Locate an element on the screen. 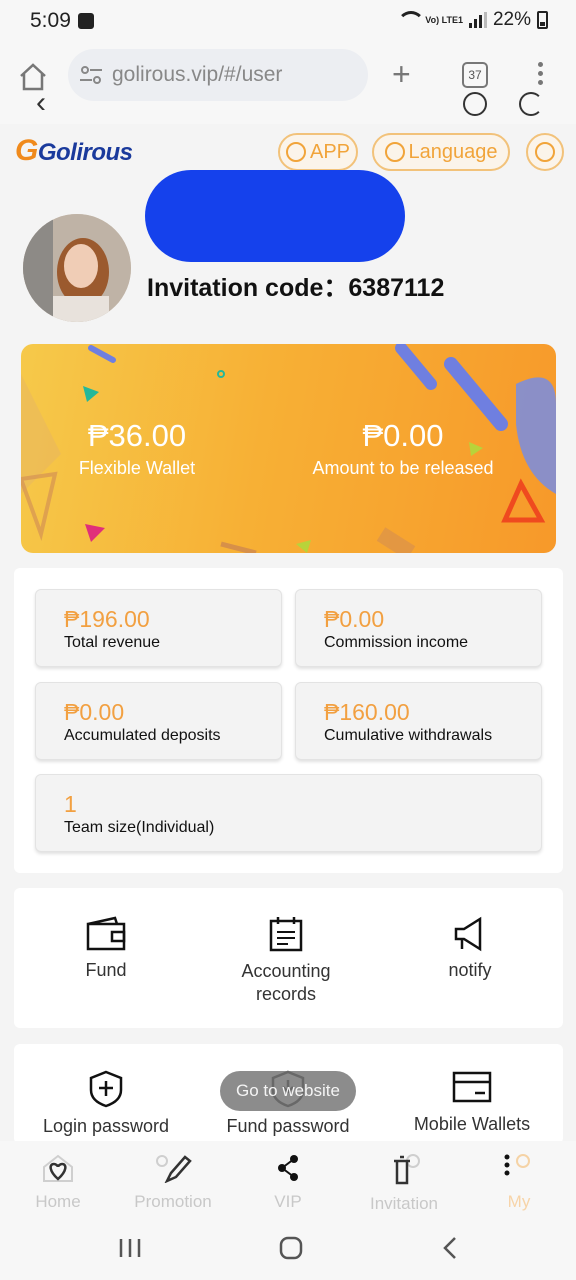 The height and width of the screenshot is (1280, 576). language-button: Language is located at coordinates (441, 152).